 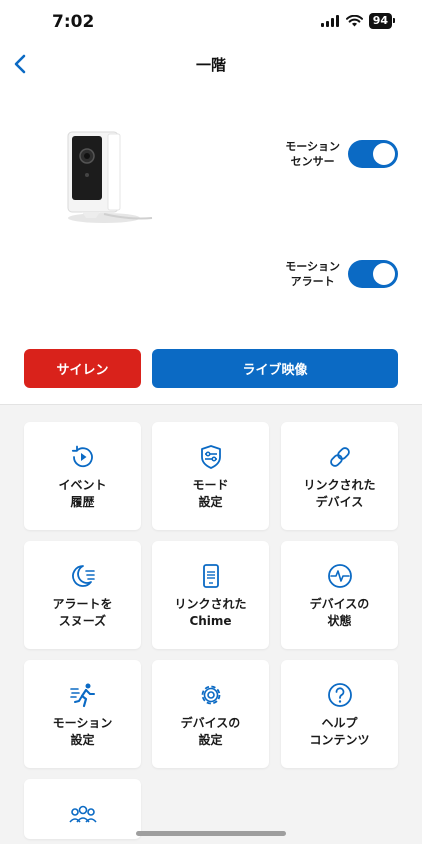 I want to click on tile-mode-settings: モード 設定, so click(x=210, y=476).